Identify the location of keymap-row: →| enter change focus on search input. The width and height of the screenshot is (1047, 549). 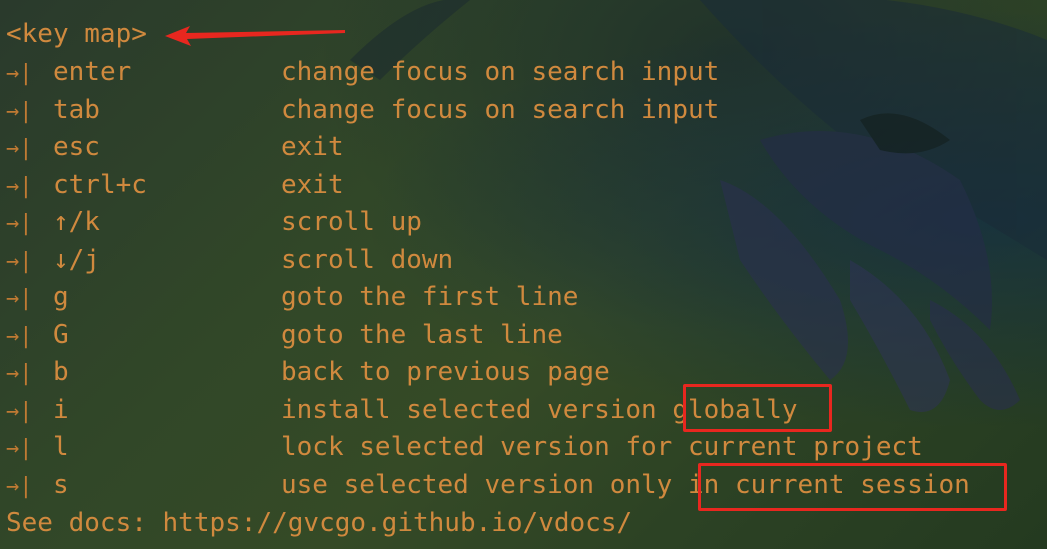
(362, 72).